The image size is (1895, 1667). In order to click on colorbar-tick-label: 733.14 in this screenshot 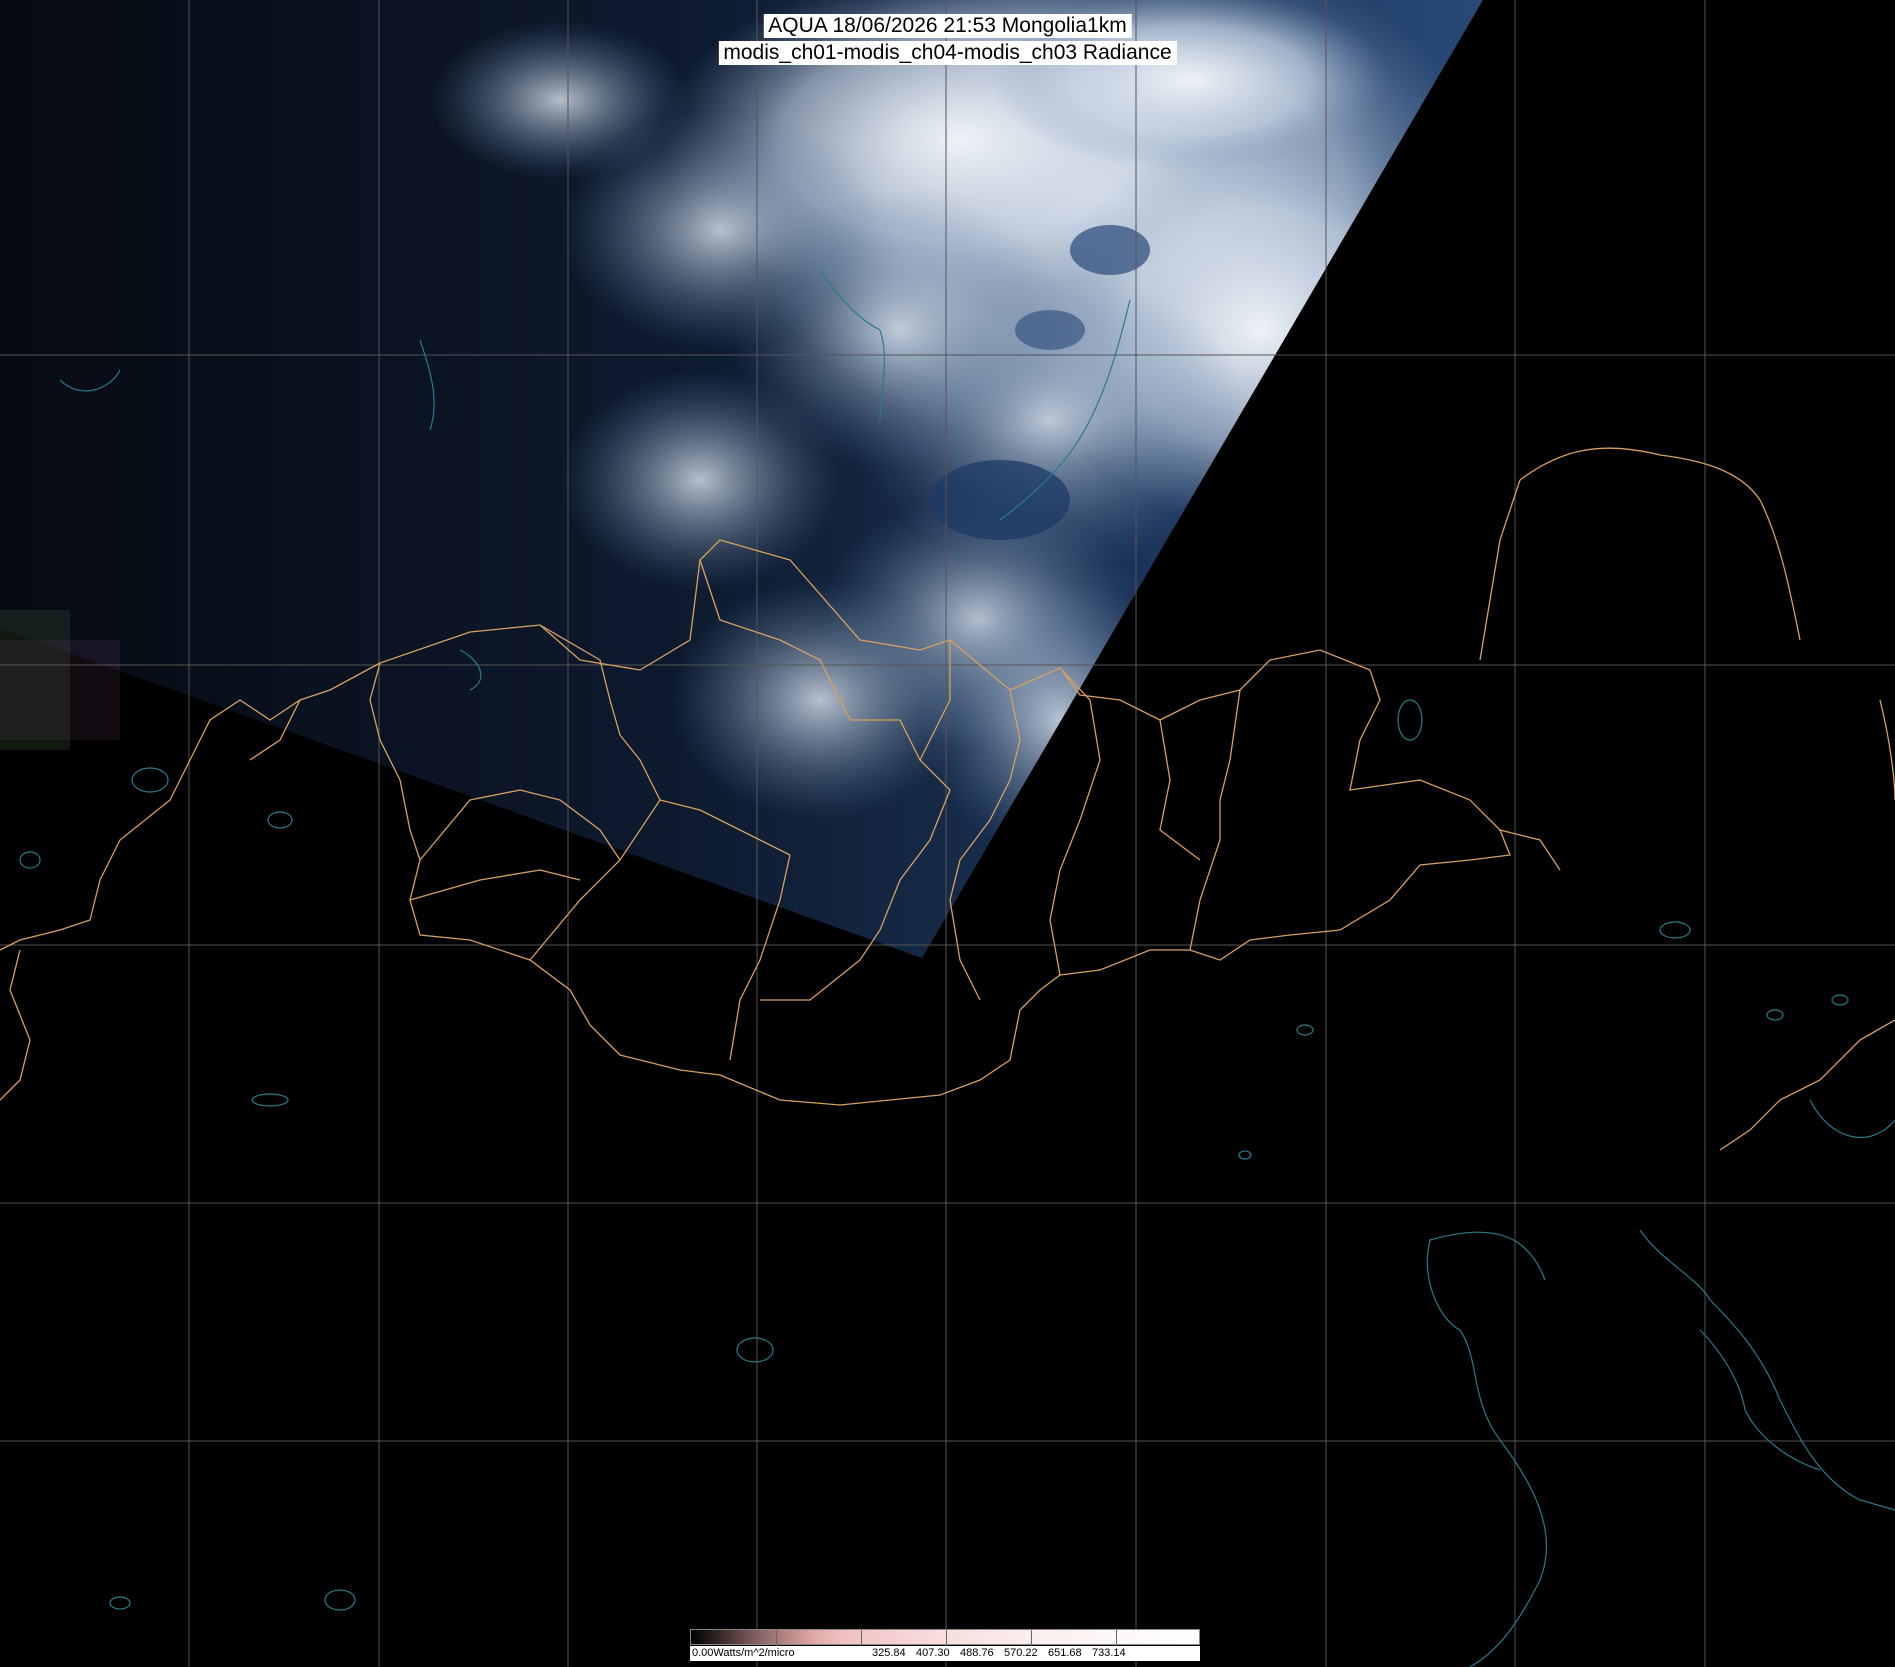, I will do `click(1109, 1653)`.